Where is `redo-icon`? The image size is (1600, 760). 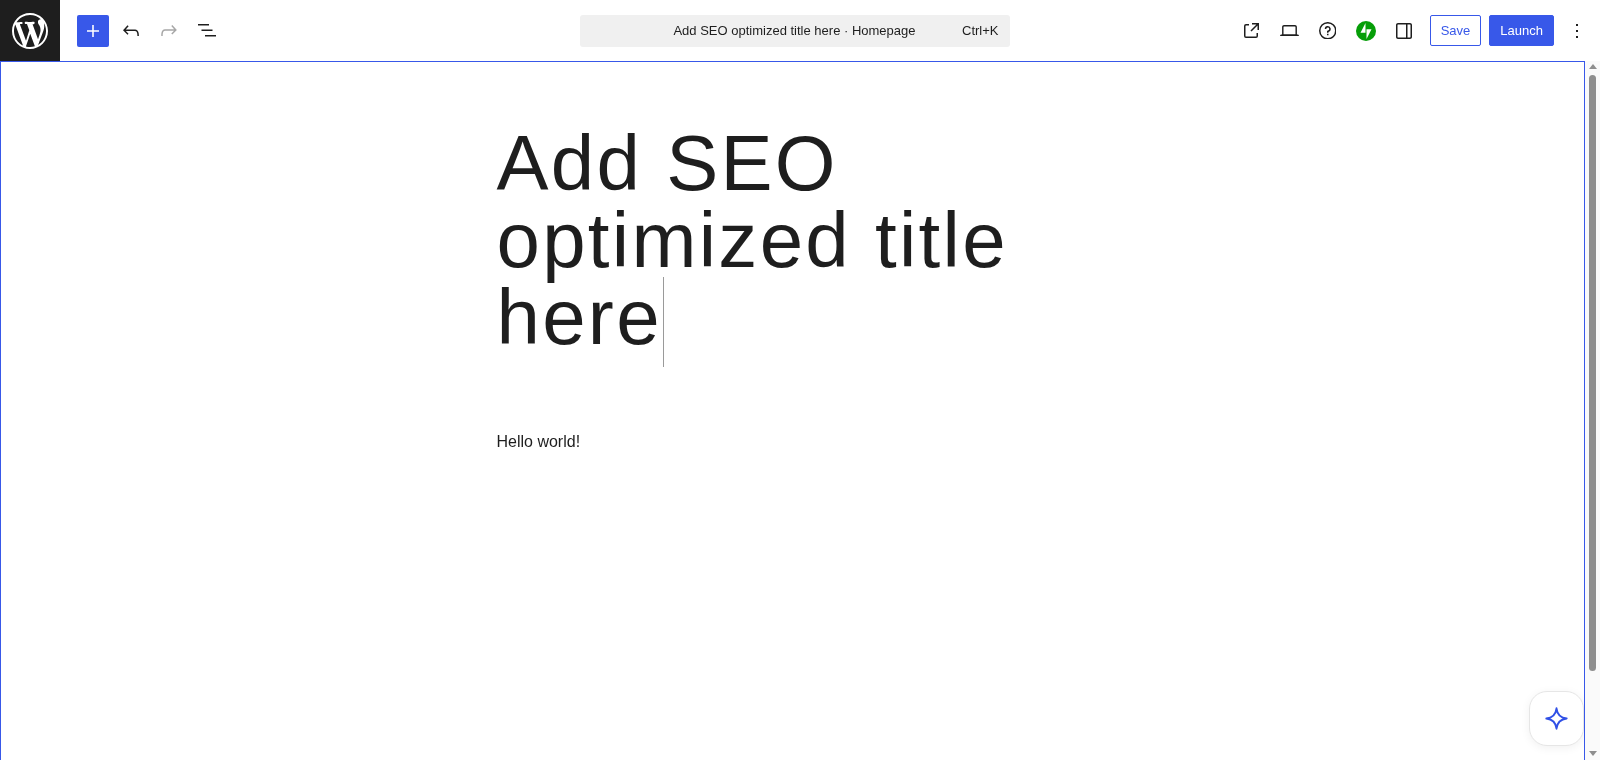 redo-icon is located at coordinates (169, 30).